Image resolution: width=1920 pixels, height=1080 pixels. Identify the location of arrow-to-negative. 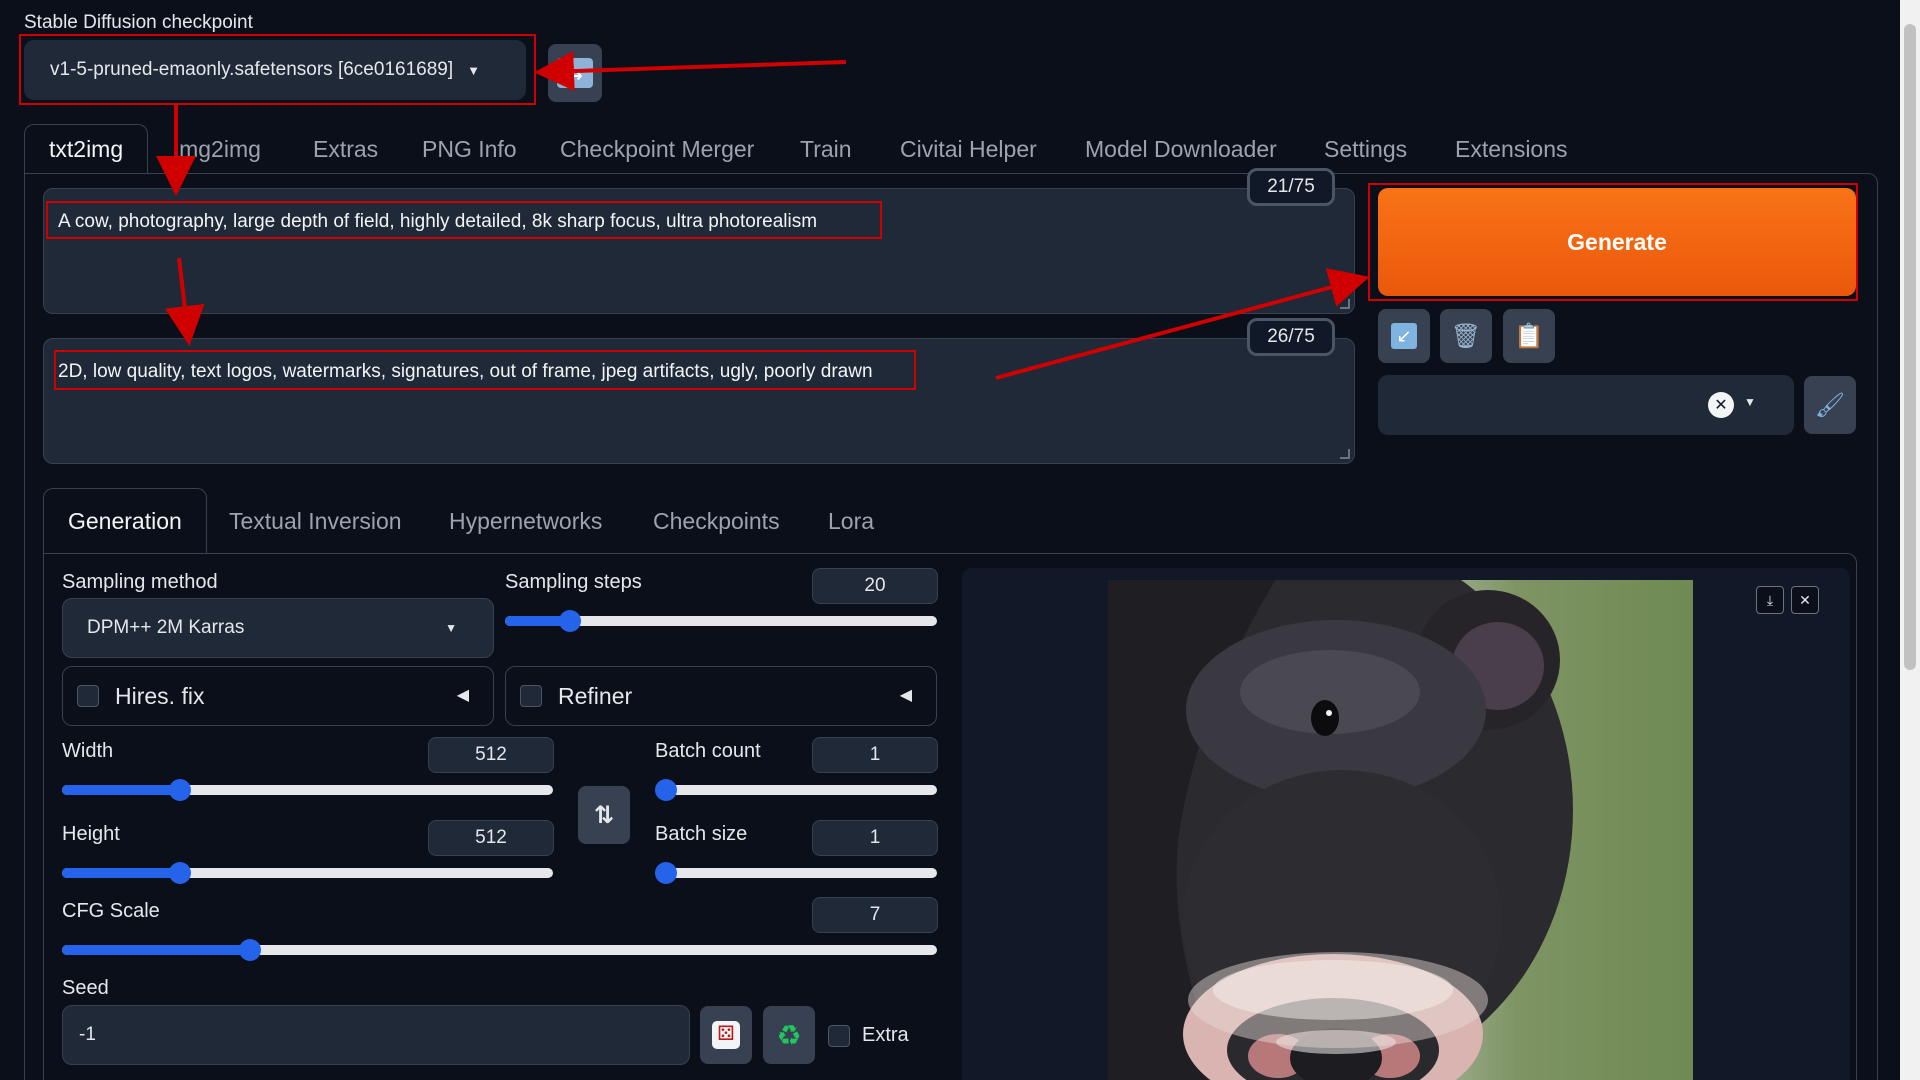
(184, 301).